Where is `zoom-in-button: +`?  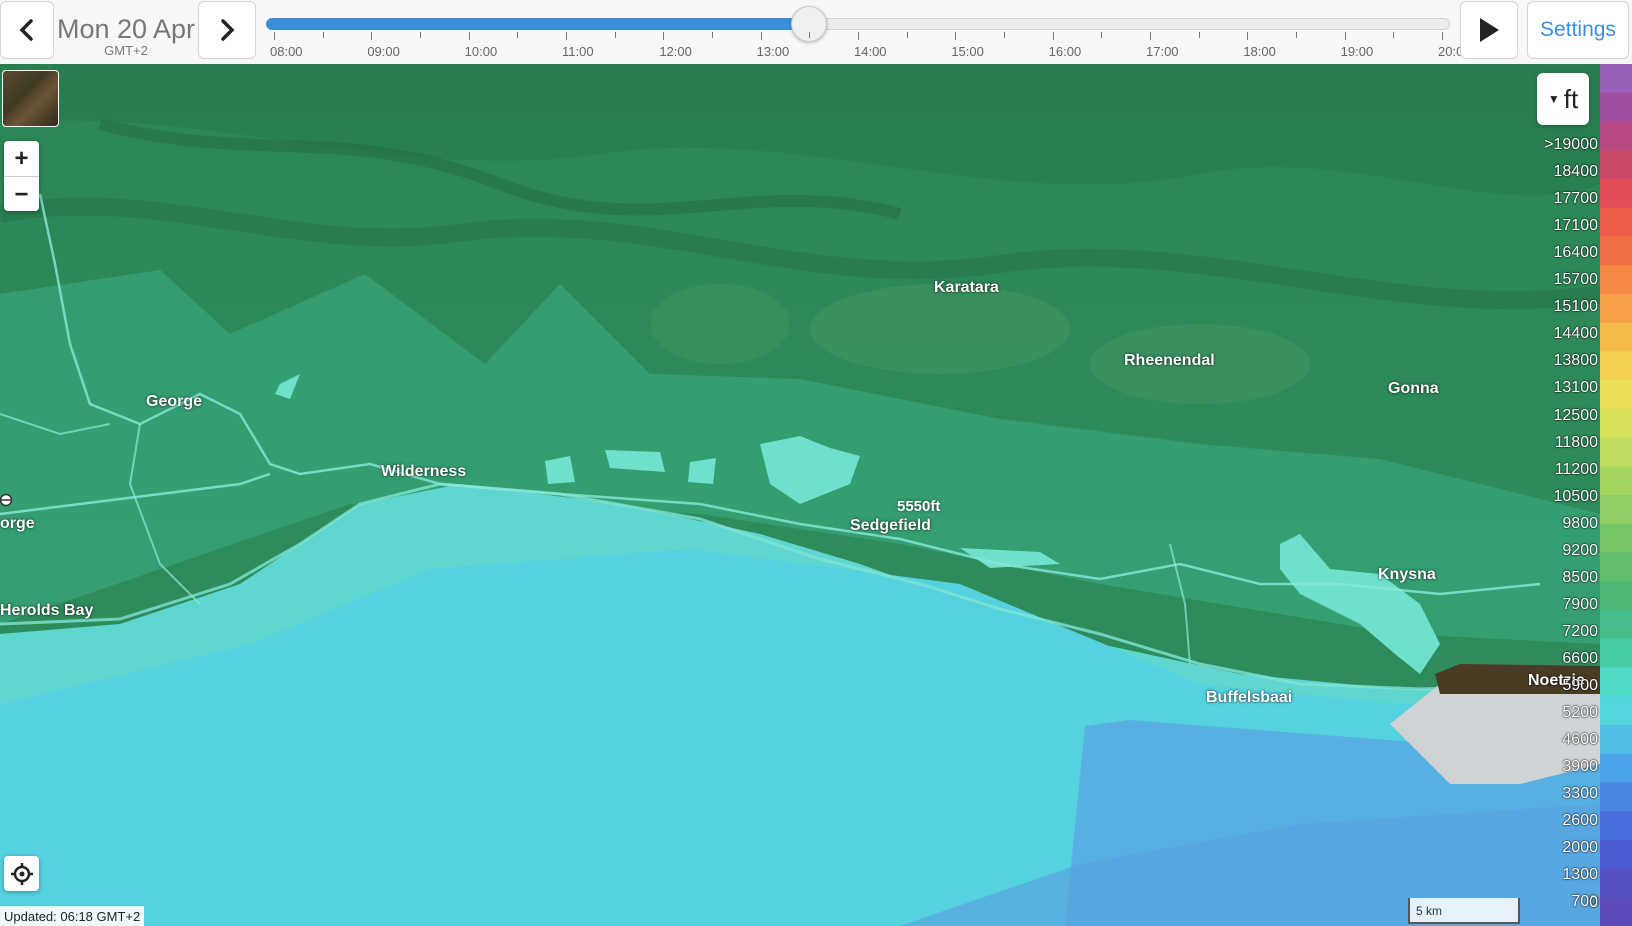 zoom-in-button: + is located at coordinates (21, 159).